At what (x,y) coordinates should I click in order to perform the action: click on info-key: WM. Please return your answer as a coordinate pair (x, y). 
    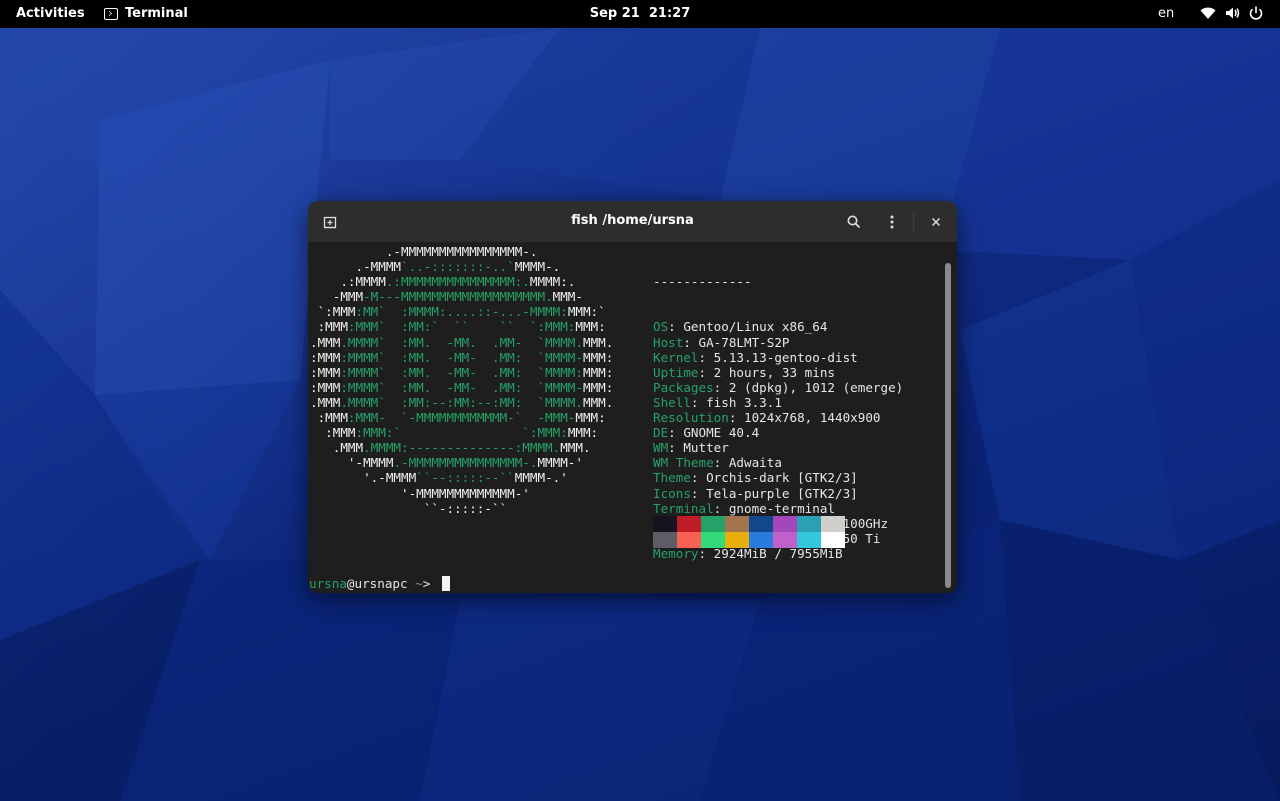
    Looking at the image, I should click on (661, 448).